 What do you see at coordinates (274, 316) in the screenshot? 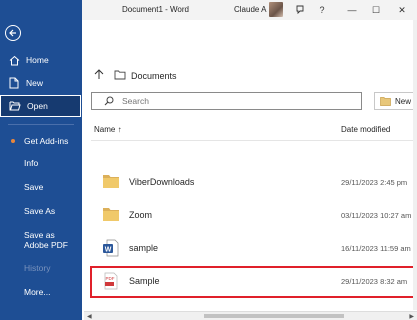
I see `scrollbar-thumb` at bounding box center [274, 316].